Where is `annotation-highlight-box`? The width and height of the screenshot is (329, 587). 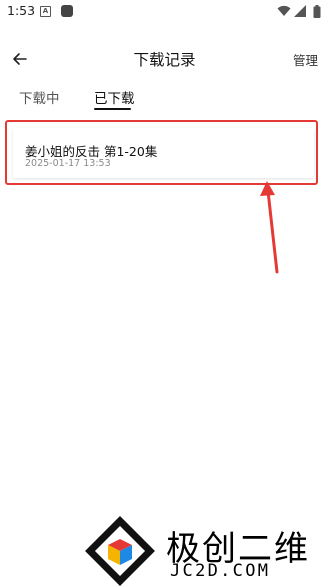 annotation-highlight-box is located at coordinates (161, 152).